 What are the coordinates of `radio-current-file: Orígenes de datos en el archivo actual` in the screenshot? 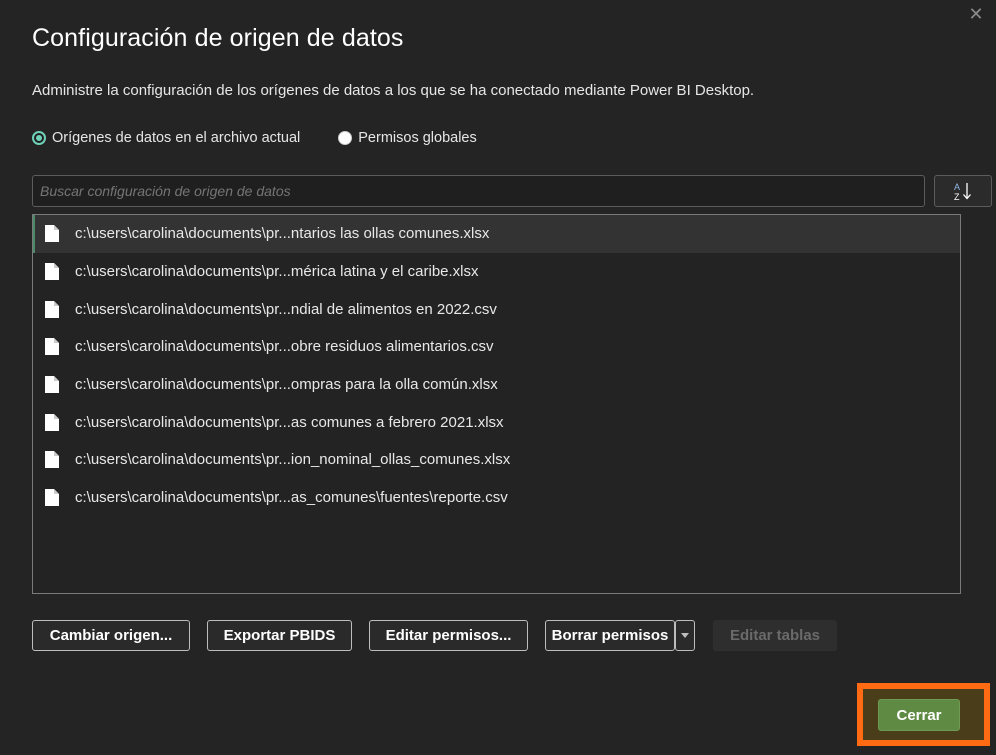 It's located at (166, 138).